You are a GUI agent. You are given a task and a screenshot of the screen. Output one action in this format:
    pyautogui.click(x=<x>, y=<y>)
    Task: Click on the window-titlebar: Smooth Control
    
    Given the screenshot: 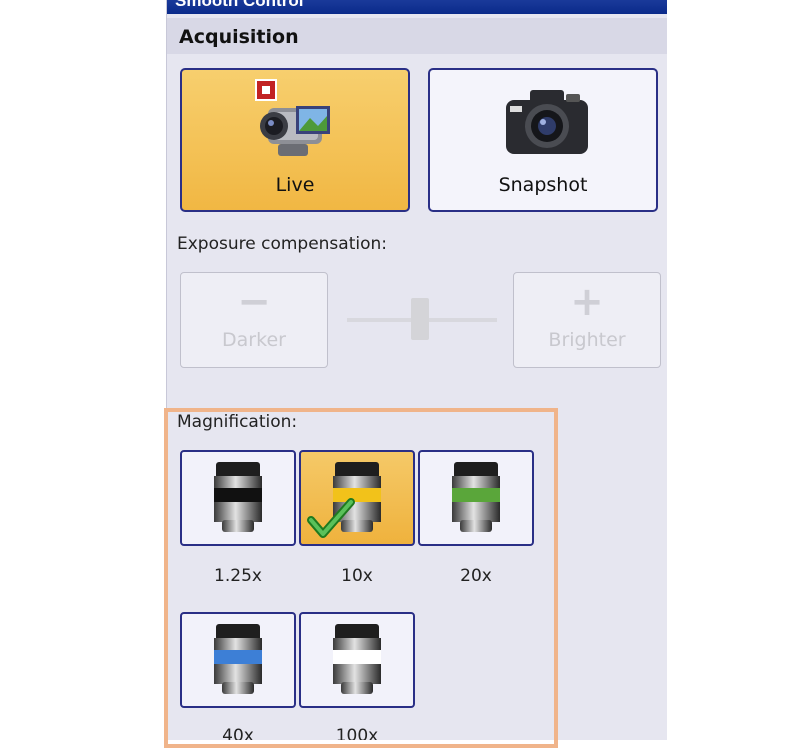 What is the action you would take?
    pyautogui.click(x=417, y=7)
    